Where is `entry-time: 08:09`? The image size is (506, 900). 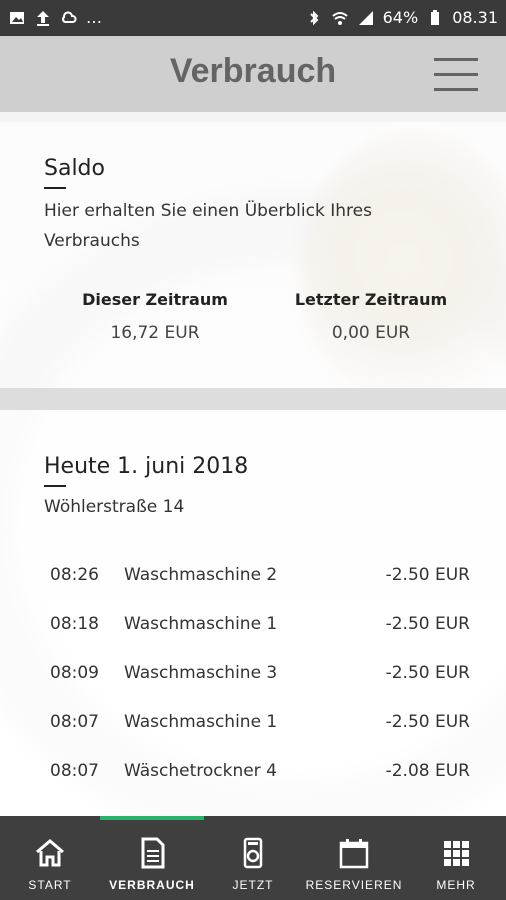
entry-time: 08:09 is located at coordinates (74, 673).